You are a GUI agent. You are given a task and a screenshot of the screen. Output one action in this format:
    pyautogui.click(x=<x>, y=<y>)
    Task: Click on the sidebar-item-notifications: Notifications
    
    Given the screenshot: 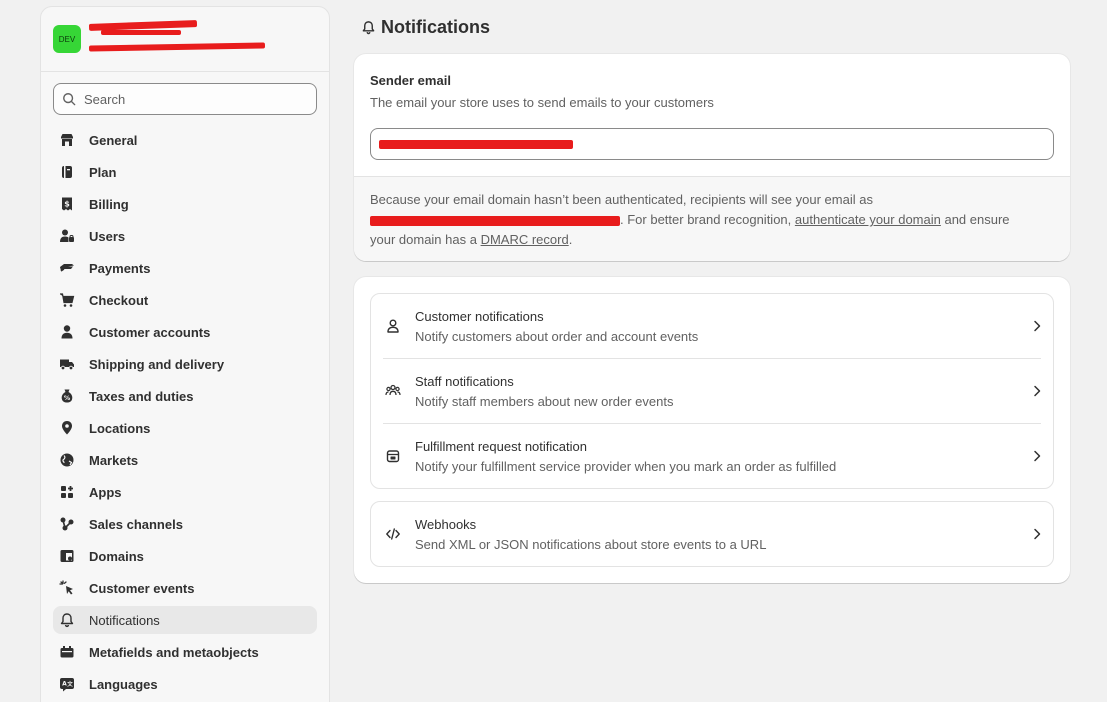 What is the action you would take?
    pyautogui.click(x=185, y=620)
    